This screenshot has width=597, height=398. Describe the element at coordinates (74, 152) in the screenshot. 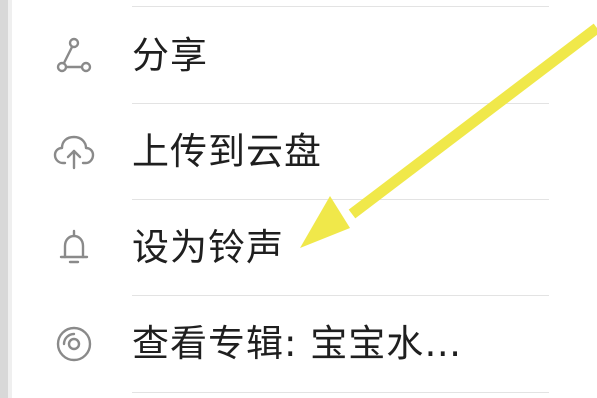

I see `cloud-upload-icon` at that location.